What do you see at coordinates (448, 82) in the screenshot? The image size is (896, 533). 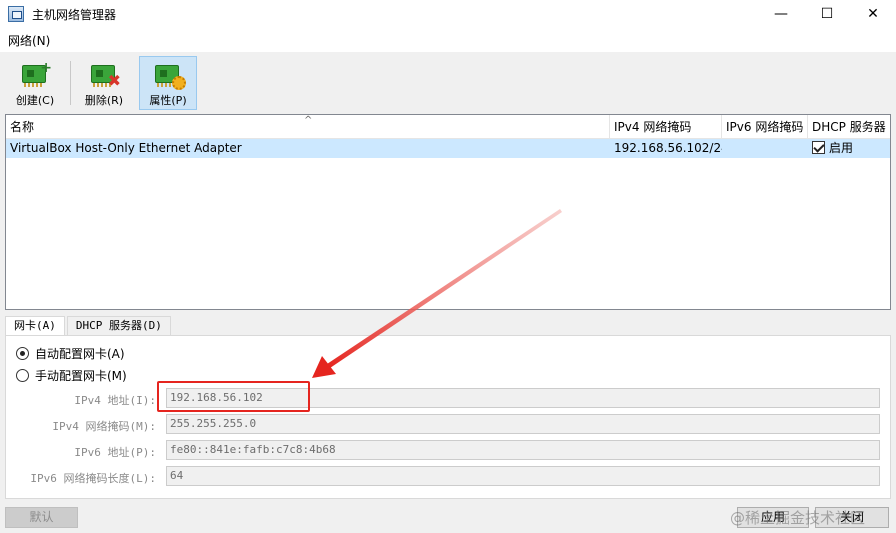 I see `toolbar: + 创建(C) ✖ 删除(R) 属性(P)` at bounding box center [448, 82].